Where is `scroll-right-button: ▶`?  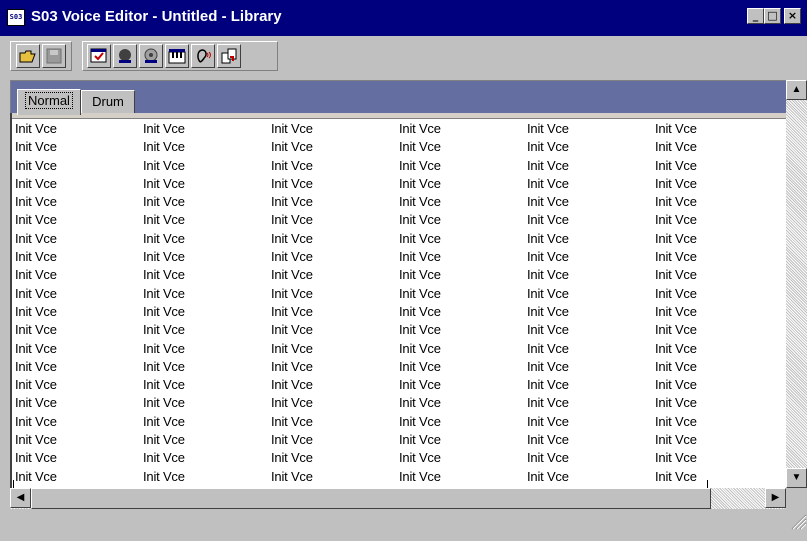 scroll-right-button: ▶ is located at coordinates (775, 498).